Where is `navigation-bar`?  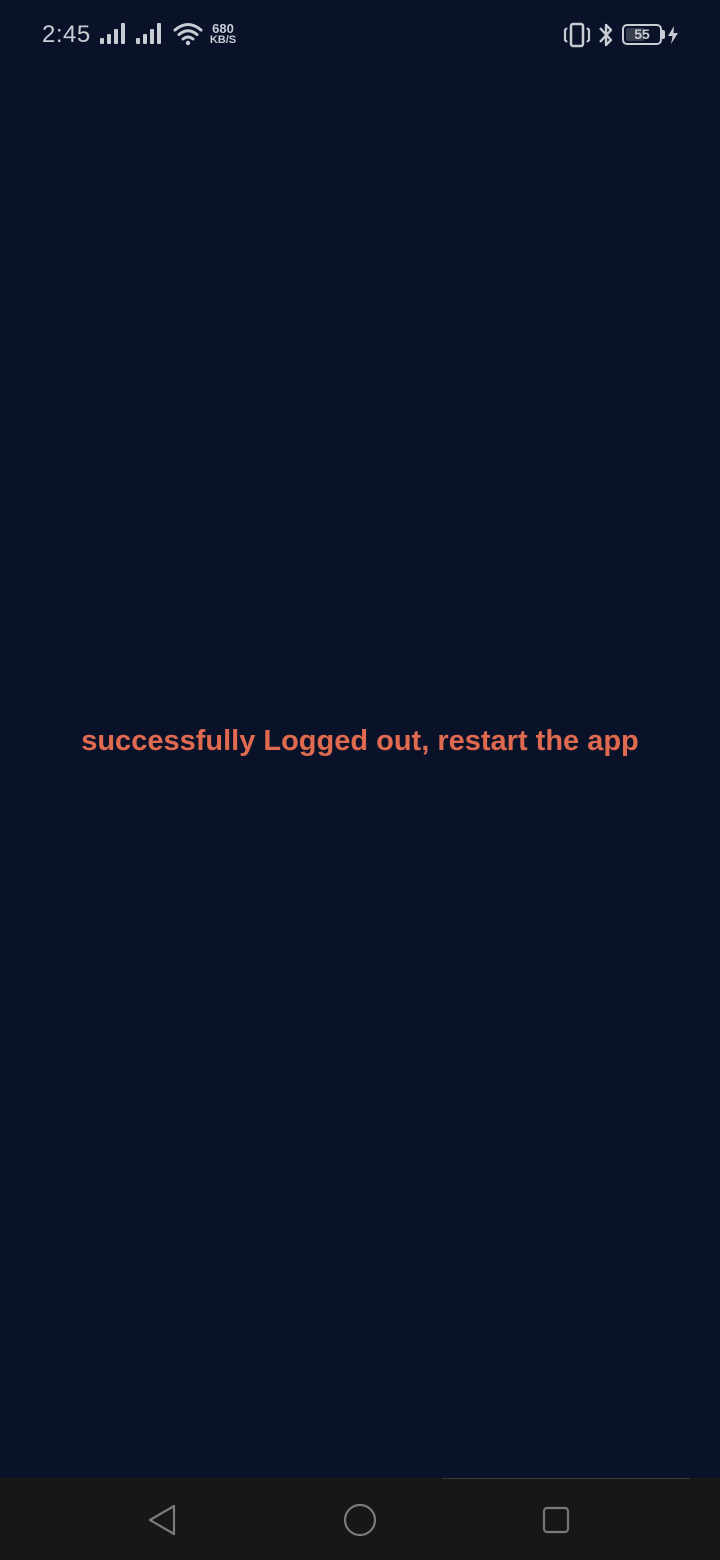
navigation-bar is located at coordinates (360, 1519).